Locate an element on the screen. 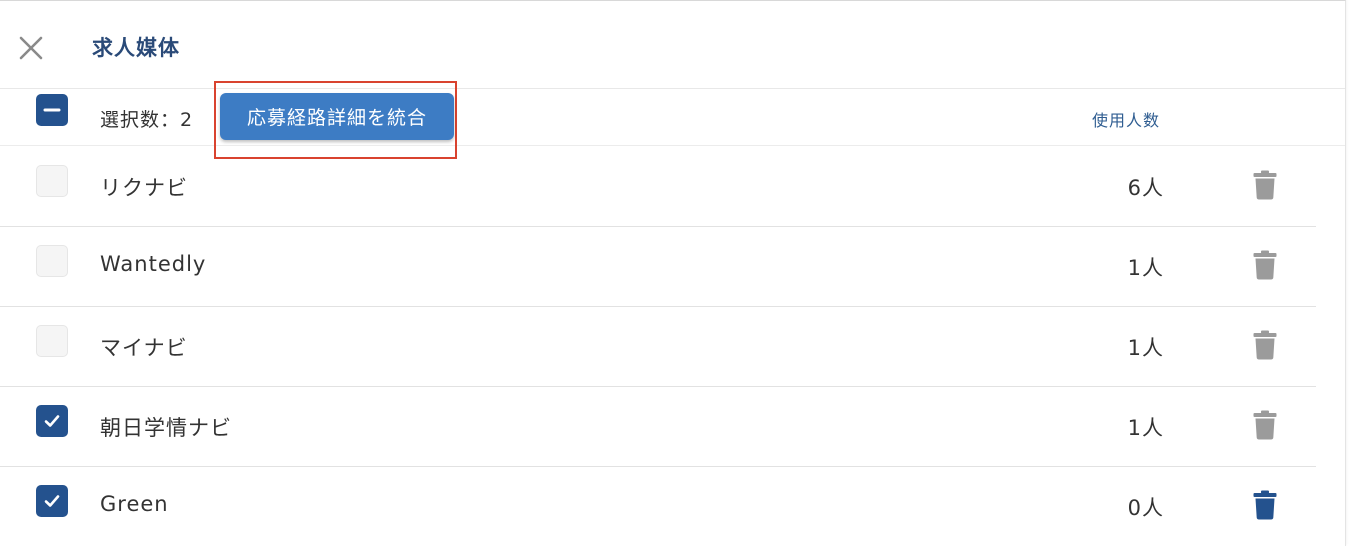 This screenshot has width=1350, height=546. close-icon is located at coordinates (31, 48).